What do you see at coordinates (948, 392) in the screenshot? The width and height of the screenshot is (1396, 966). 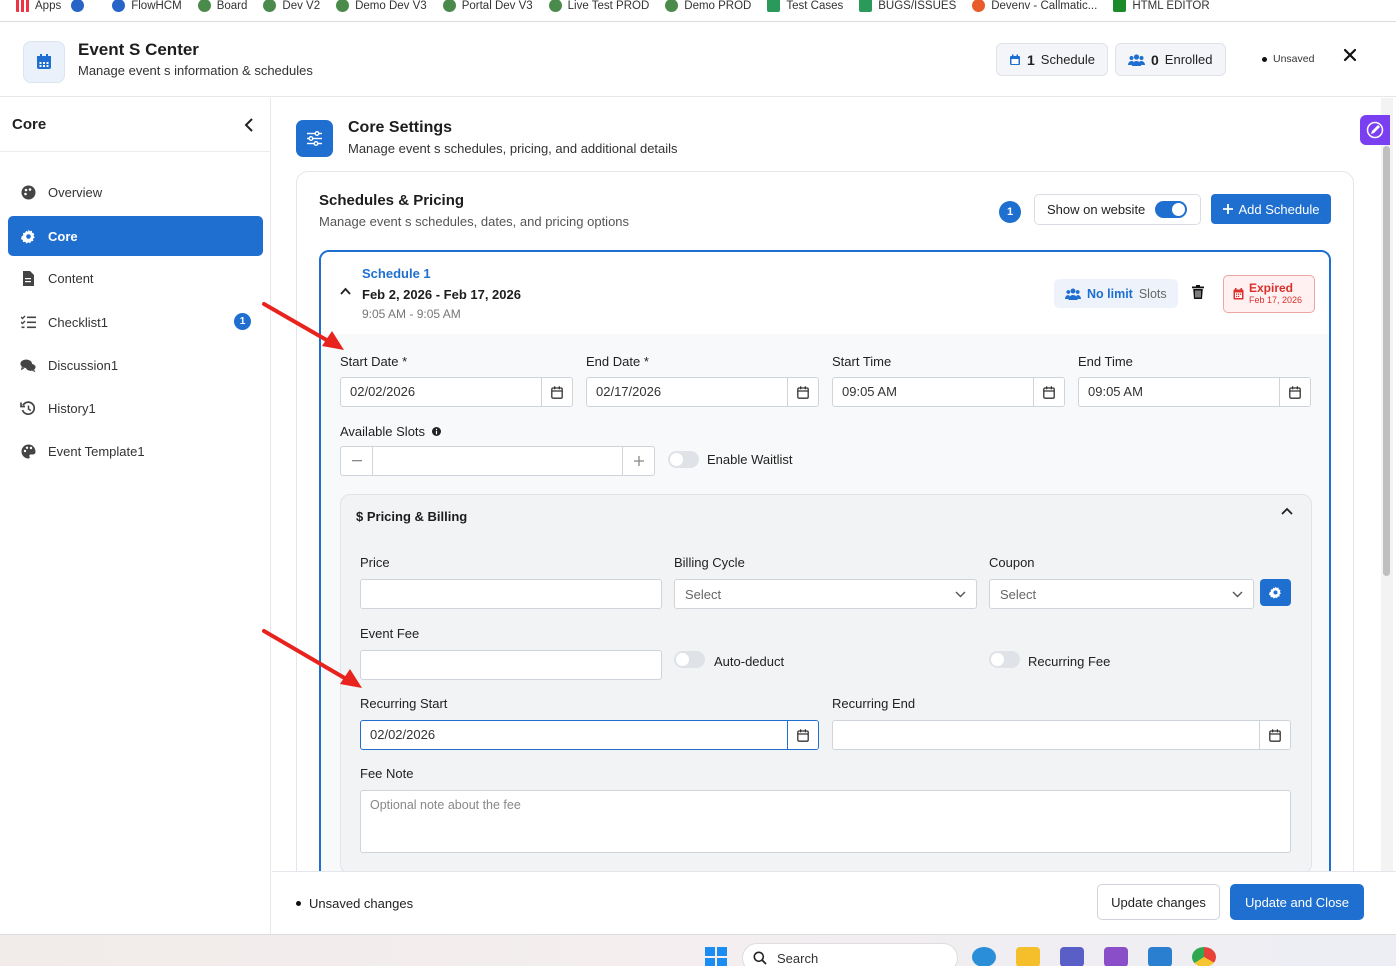 I see `start-time-field: 09:05 AM` at bounding box center [948, 392].